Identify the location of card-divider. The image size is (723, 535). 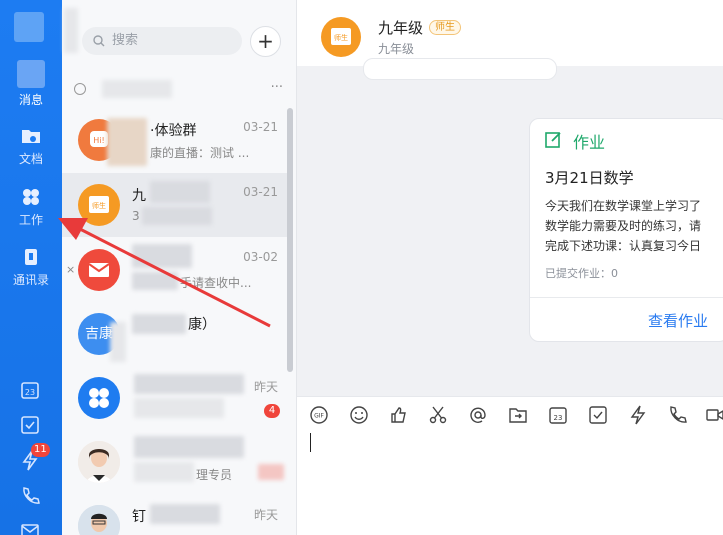
(626, 297).